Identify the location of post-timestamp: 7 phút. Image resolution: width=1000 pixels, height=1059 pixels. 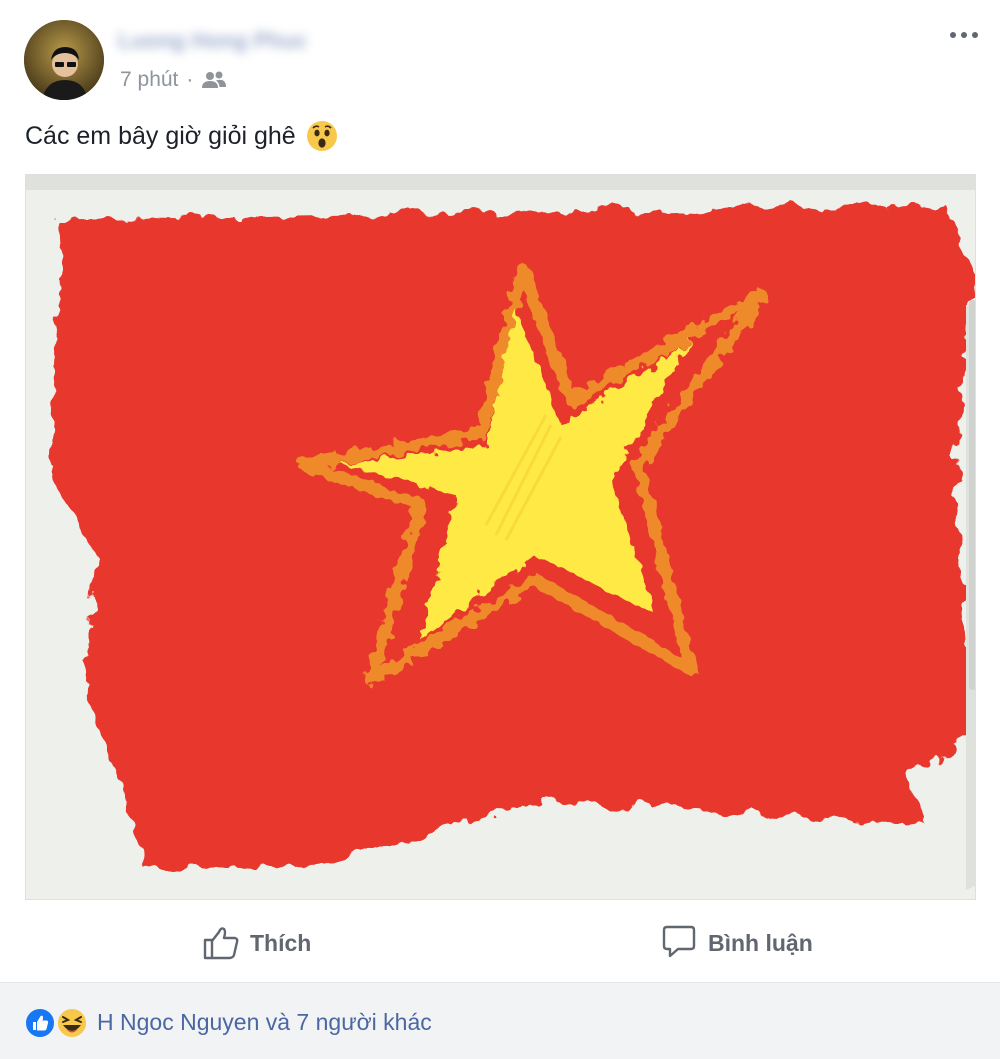
(149, 80).